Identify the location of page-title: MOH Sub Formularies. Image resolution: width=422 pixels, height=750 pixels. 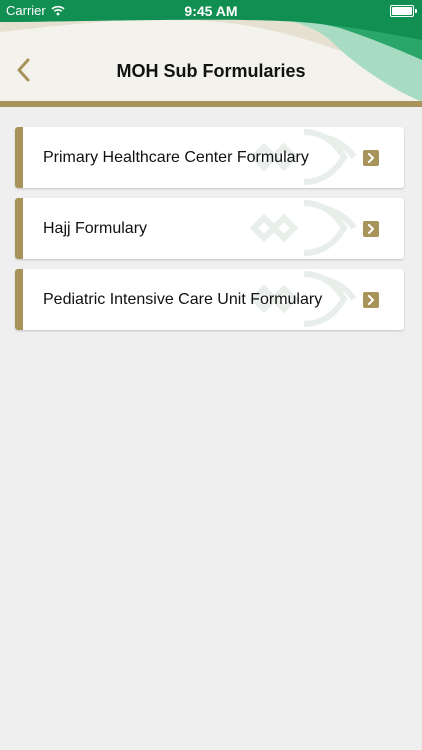
(211, 71).